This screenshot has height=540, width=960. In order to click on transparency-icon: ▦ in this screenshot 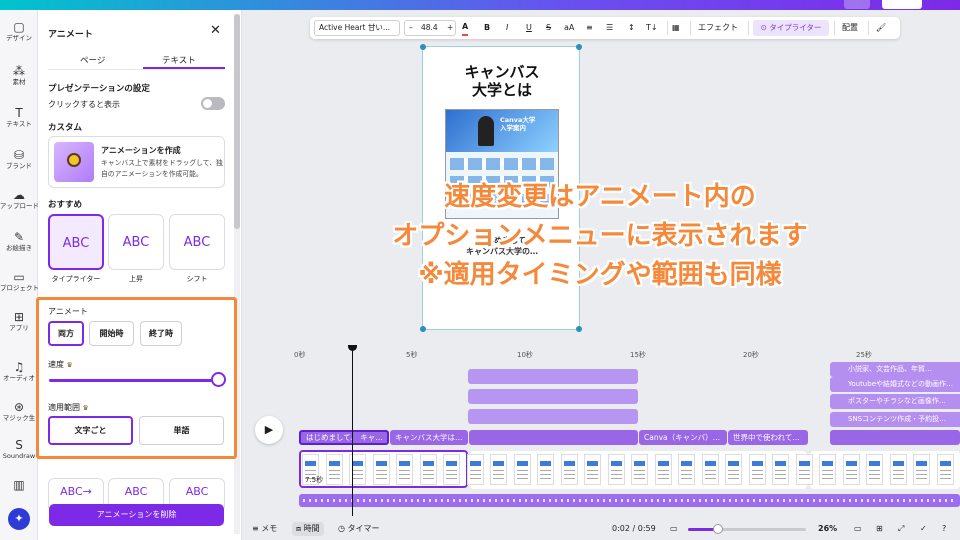, I will do `click(676, 28)`.